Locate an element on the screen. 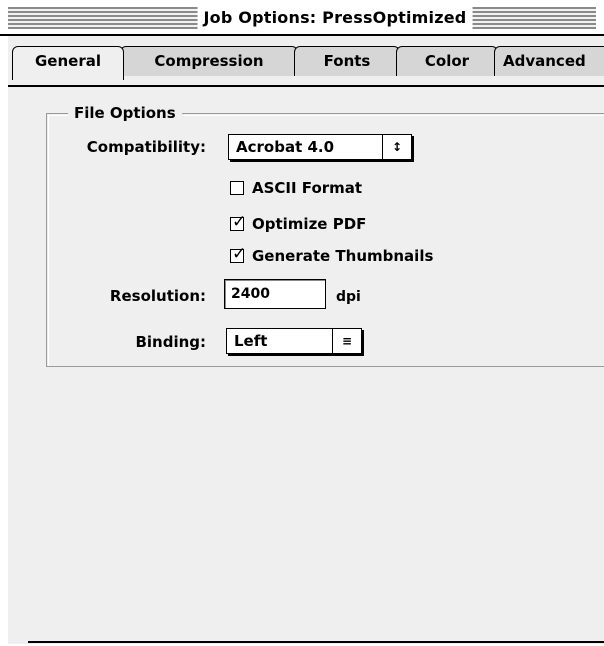 This screenshot has height=646, width=604. tab-advanced-label: Advanced is located at coordinates (544, 61).